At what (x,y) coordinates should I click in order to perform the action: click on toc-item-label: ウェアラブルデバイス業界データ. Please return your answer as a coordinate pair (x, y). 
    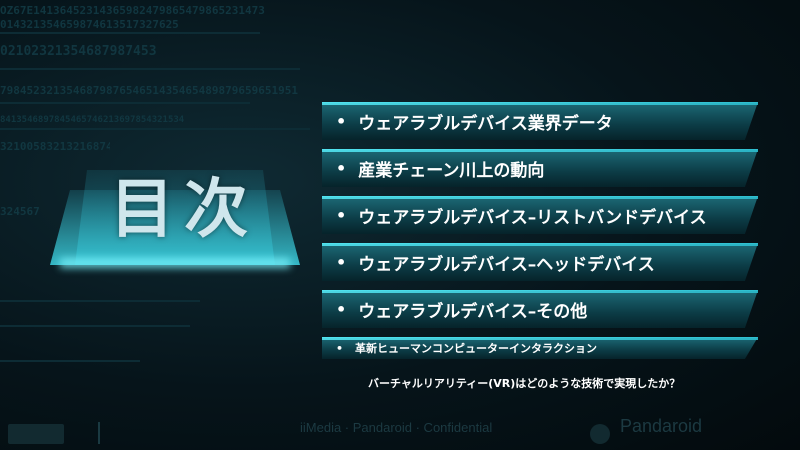
    Looking at the image, I should click on (485, 123).